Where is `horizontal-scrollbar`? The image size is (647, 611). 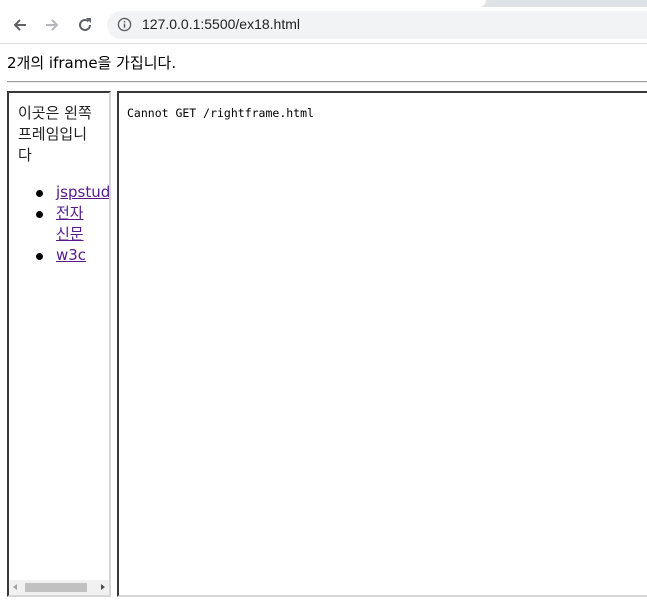 horizontal-scrollbar is located at coordinates (59, 587).